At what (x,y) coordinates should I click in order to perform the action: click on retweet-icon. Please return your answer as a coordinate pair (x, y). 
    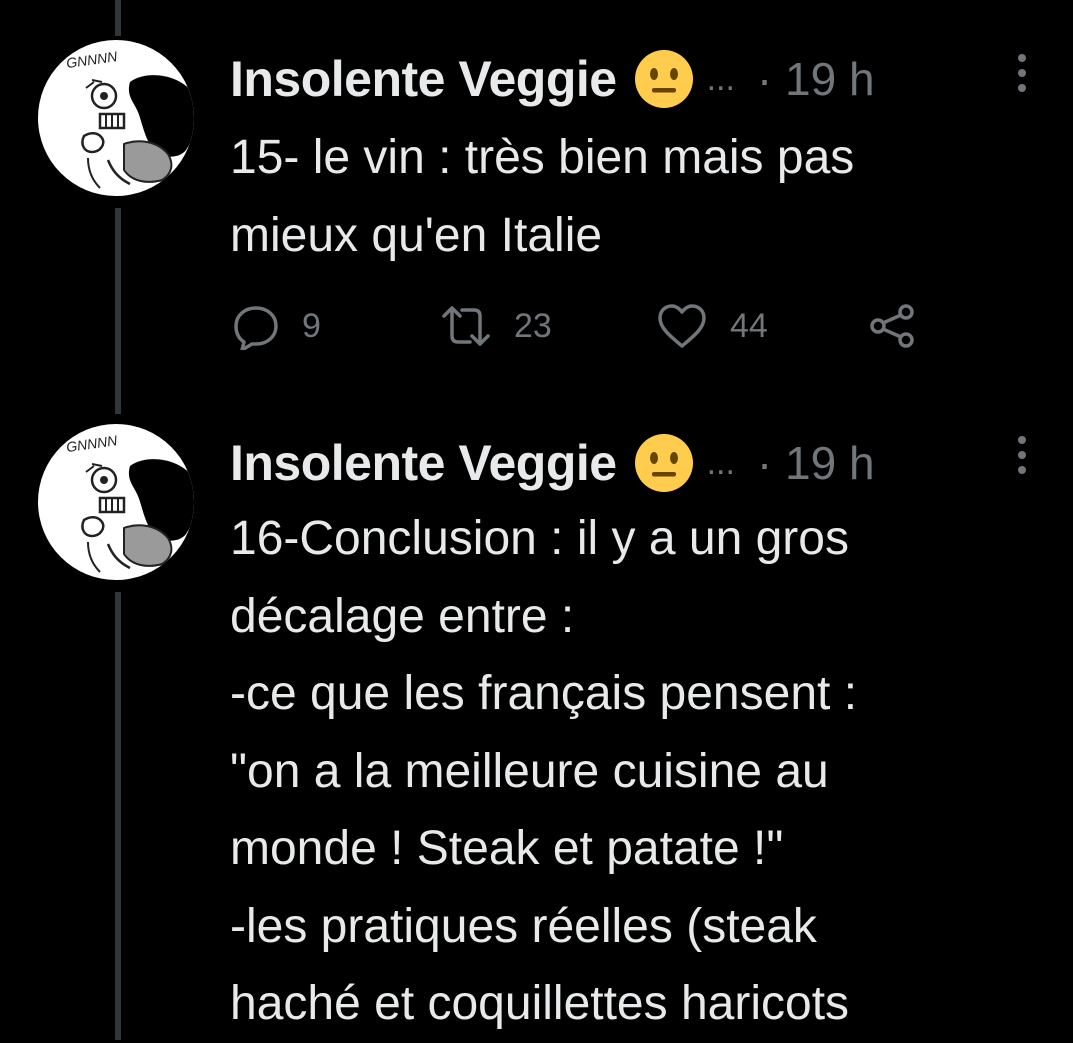
    Looking at the image, I should click on (466, 326).